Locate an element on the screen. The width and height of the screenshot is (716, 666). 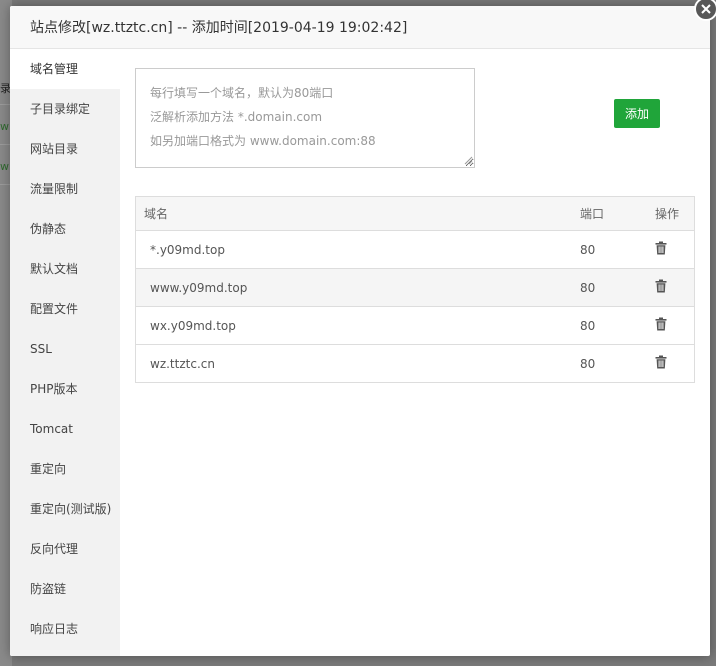
sidebar-item-redirect-beta: 重定向(测试版) is located at coordinates (65, 509).